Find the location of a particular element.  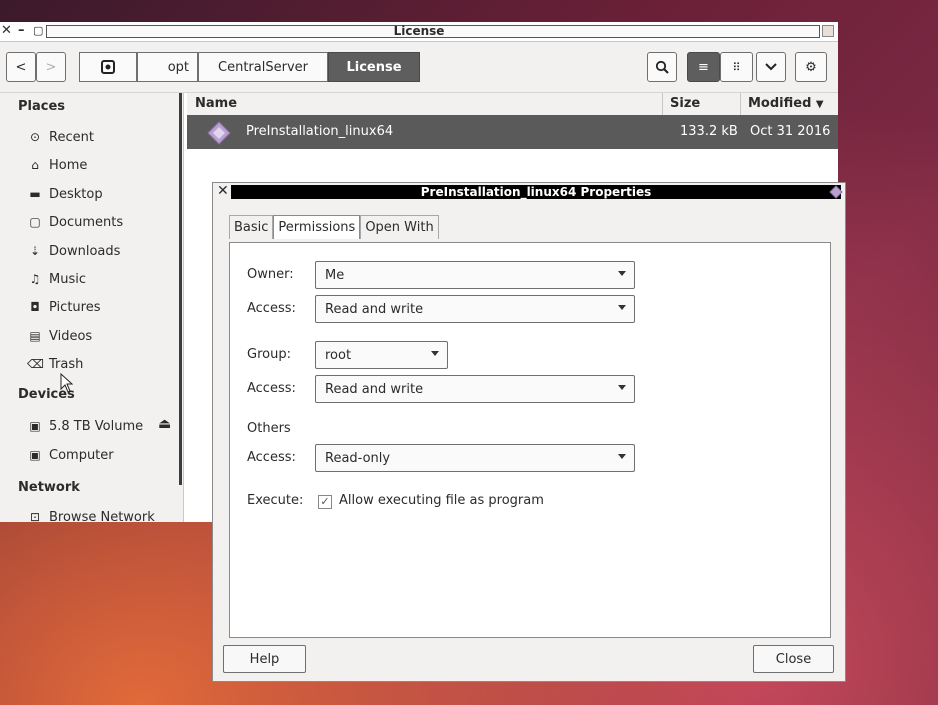

sort-descending-icon: ▼ is located at coordinates (819, 104).